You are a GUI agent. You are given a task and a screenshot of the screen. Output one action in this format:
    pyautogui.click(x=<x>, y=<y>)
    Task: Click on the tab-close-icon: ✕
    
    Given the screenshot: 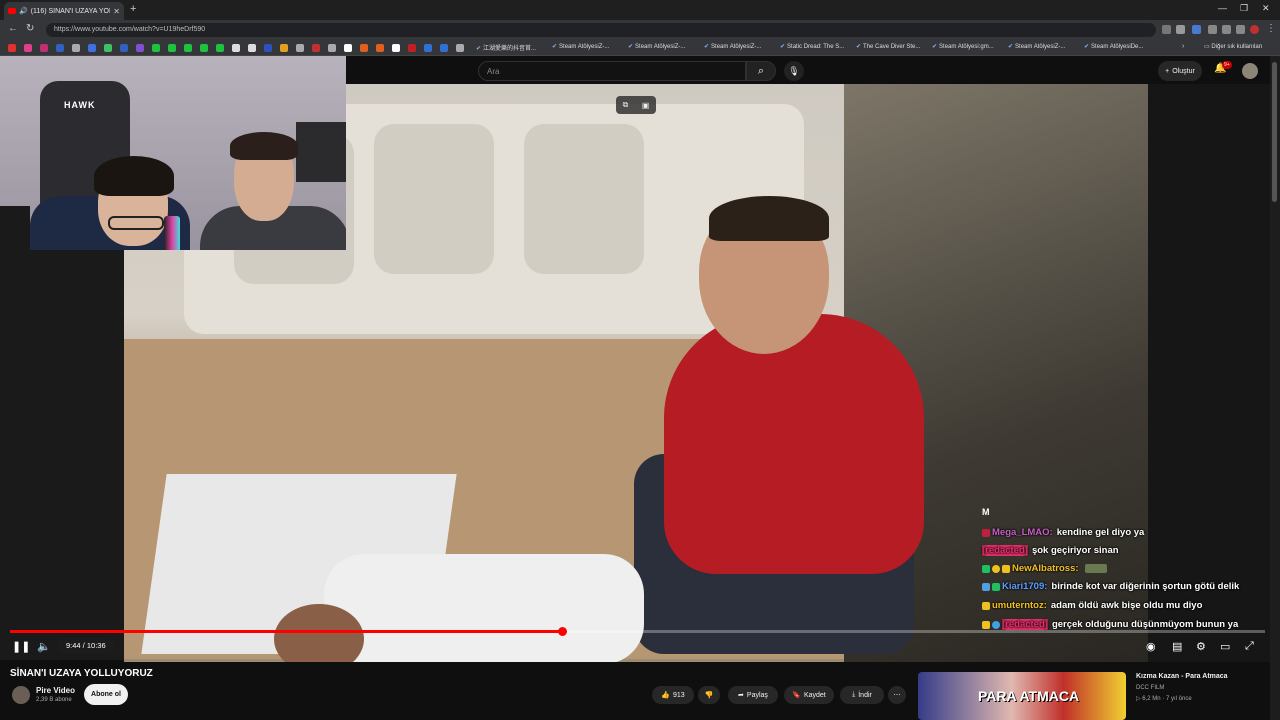 What is the action you would take?
    pyautogui.click(x=116, y=11)
    